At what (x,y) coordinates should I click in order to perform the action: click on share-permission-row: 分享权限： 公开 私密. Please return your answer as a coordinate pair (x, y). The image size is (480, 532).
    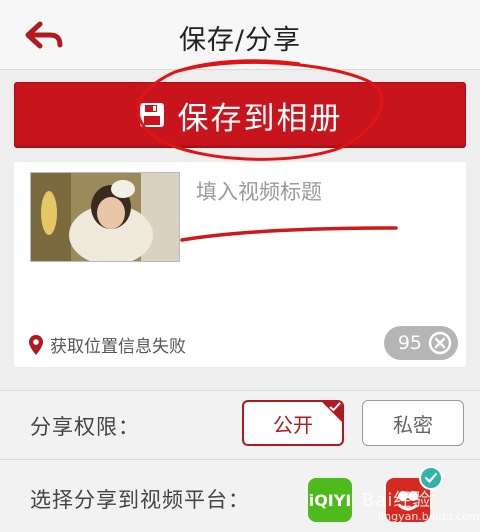
    Looking at the image, I should click on (240, 424).